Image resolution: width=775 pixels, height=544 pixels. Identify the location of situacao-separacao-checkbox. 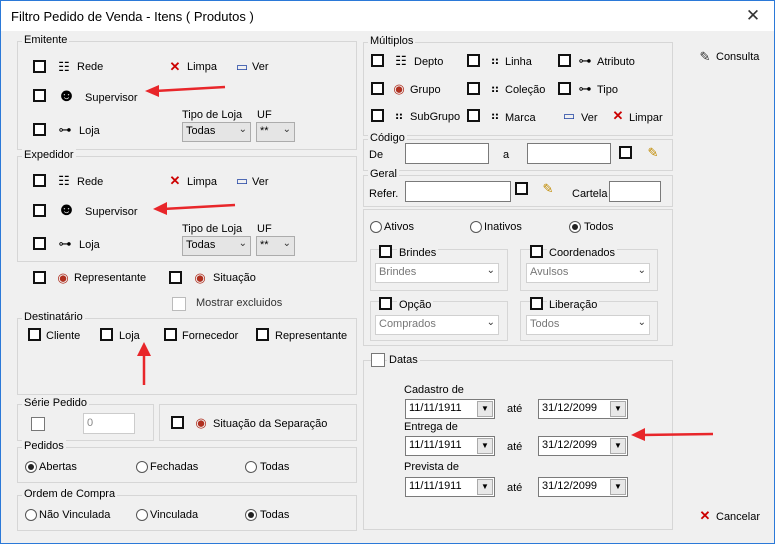
(177, 422).